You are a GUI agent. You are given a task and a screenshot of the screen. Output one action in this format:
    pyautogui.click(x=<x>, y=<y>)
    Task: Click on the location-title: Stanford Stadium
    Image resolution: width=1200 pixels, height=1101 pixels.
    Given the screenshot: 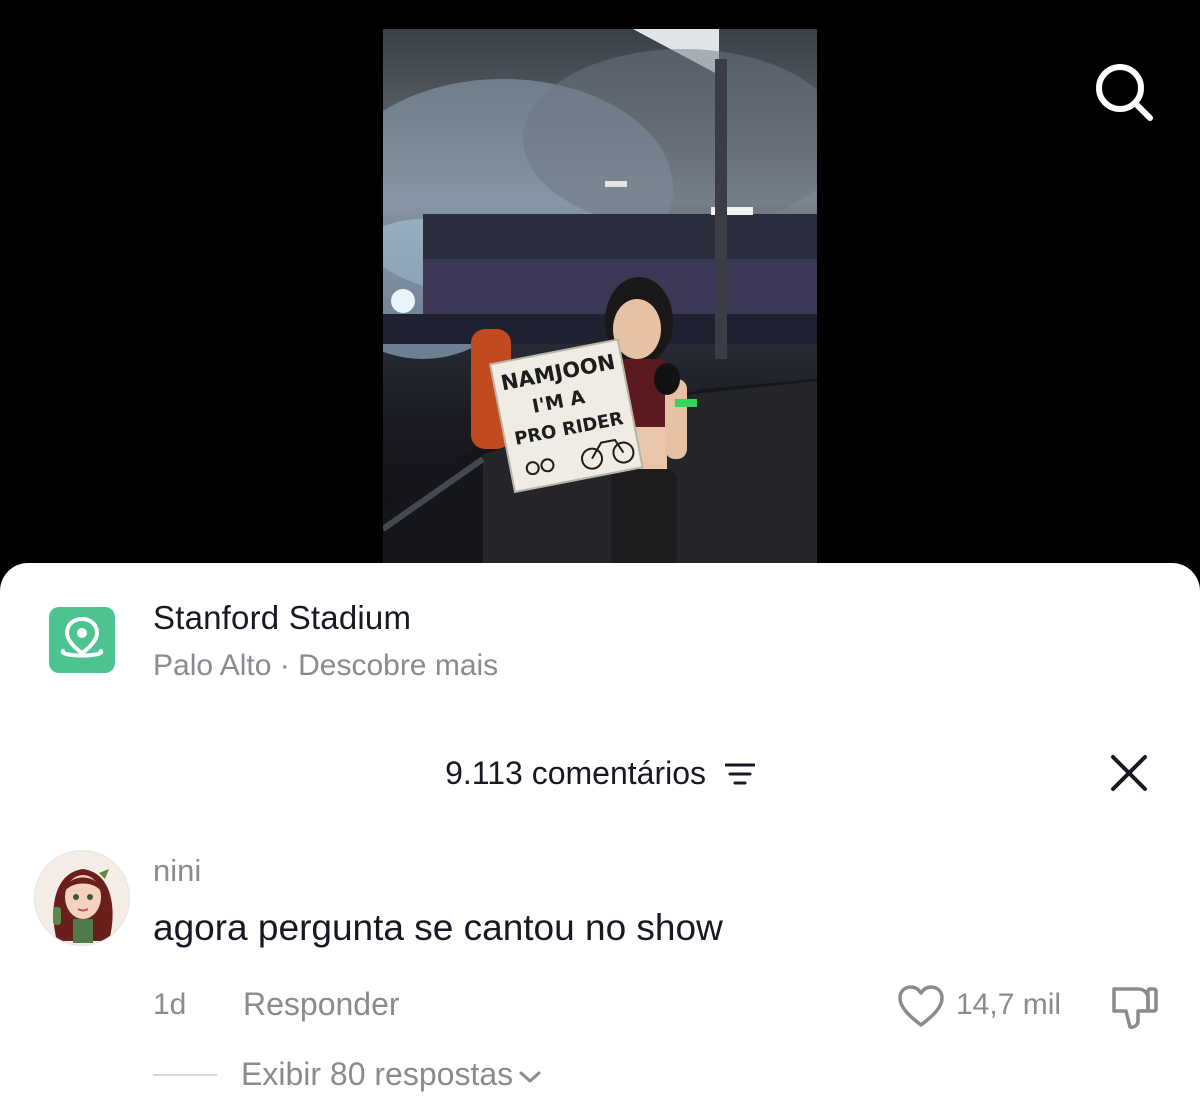 What is the action you would take?
    pyautogui.click(x=282, y=618)
    